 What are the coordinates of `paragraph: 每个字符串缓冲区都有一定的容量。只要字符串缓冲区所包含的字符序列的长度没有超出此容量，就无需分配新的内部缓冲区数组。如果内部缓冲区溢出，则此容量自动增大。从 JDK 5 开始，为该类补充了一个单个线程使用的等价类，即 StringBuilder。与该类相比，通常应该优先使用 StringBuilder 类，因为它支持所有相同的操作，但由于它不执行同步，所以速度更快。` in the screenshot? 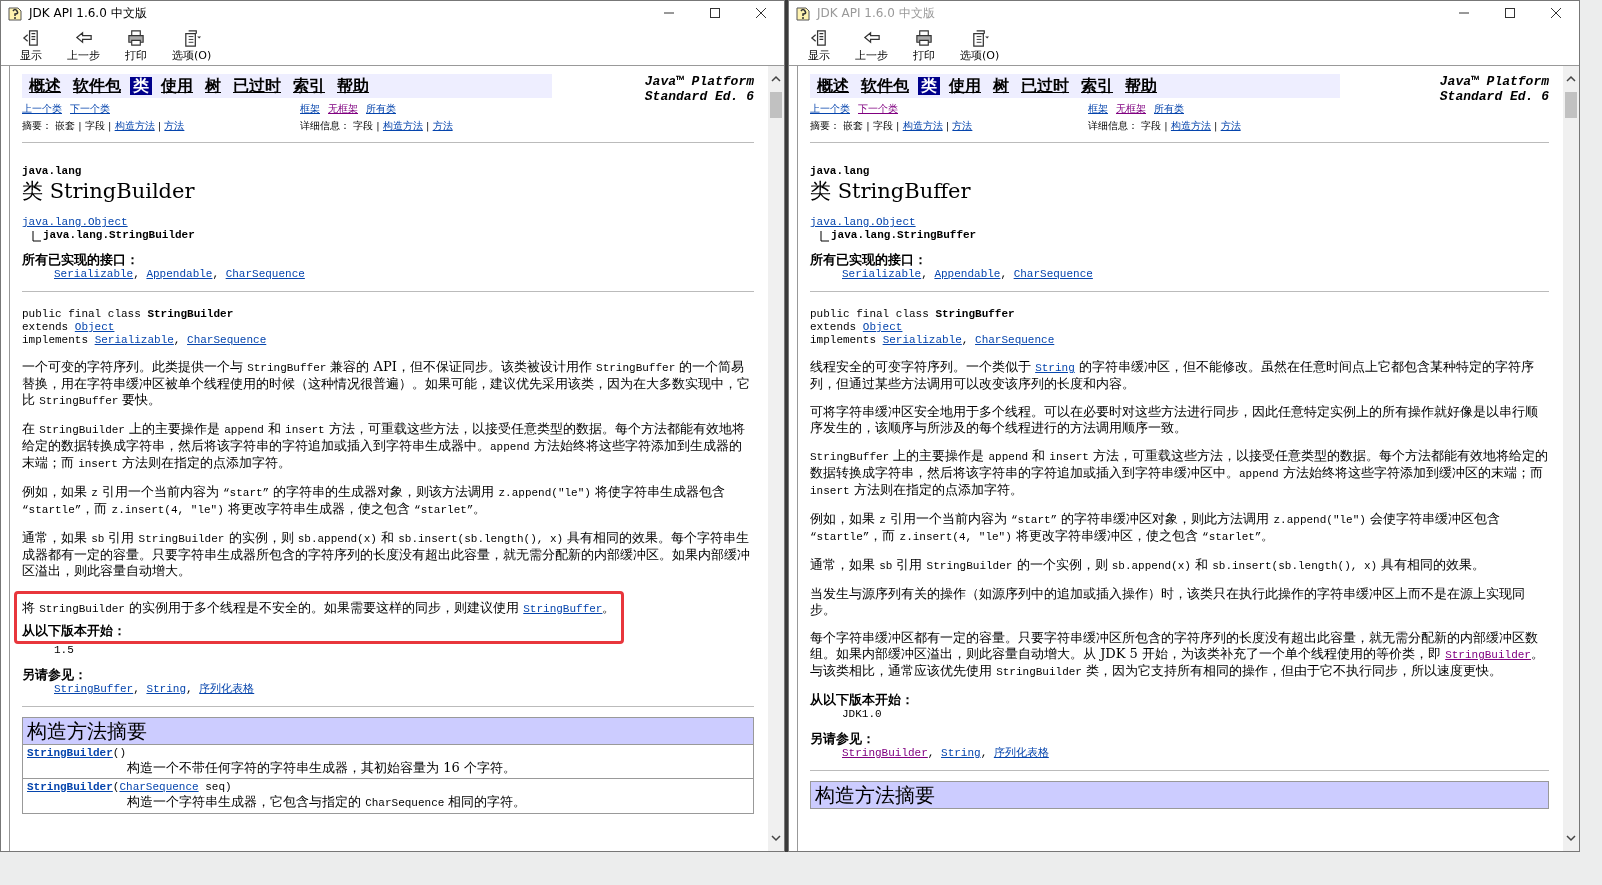 It's located at (1177, 655).